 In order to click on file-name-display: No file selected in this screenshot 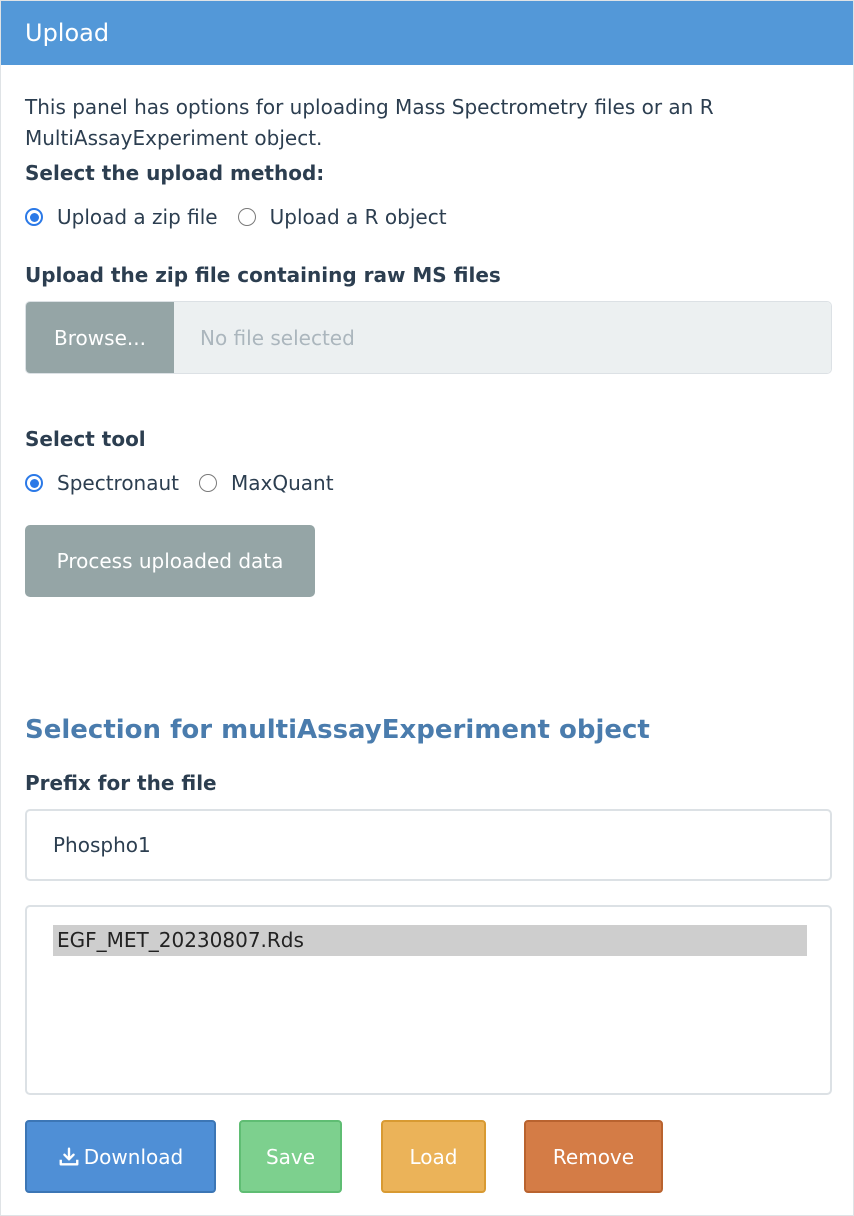, I will do `click(502, 337)`.